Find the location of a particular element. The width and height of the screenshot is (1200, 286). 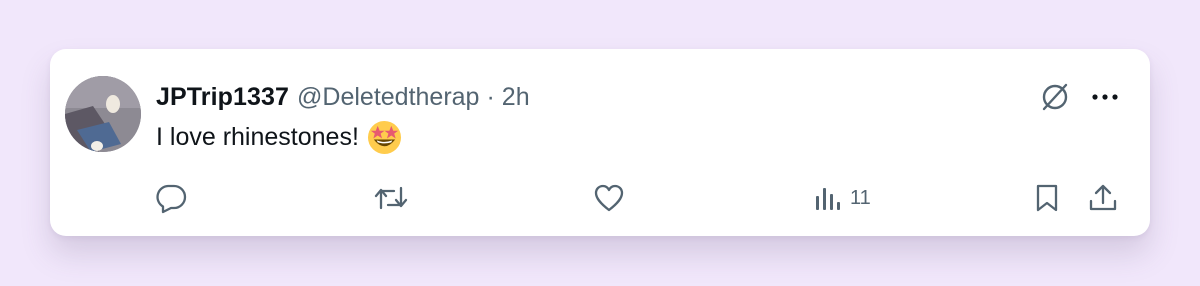

share-button is located at coordinates (1103, 198).